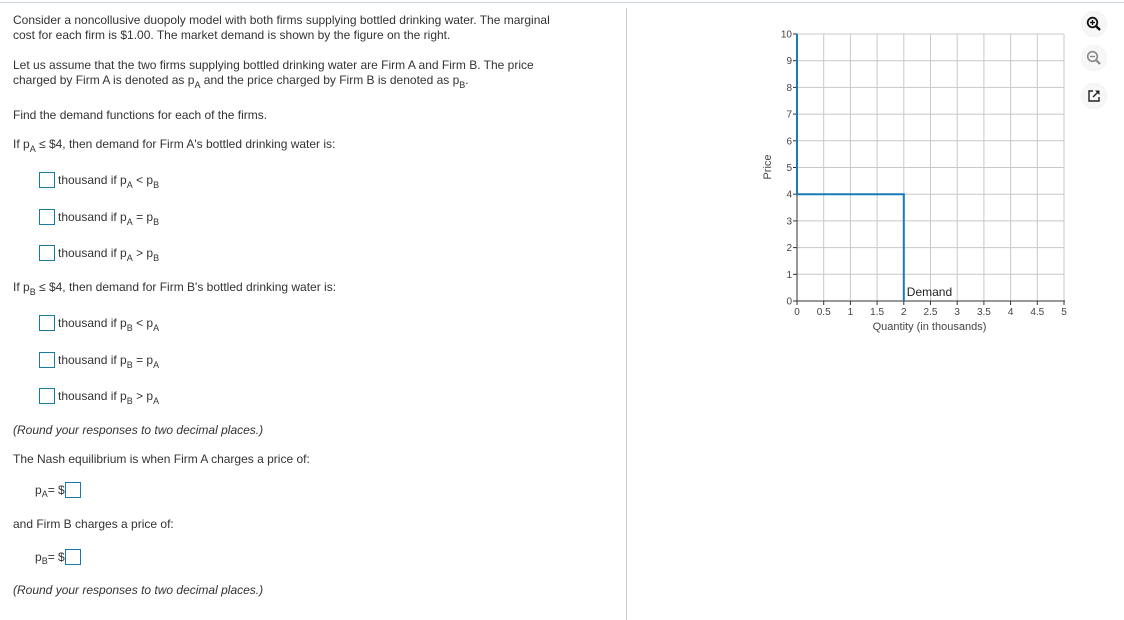 This screenshot has height=620, width=1124. I want to click on firm-a-demand-row: thousand if pA > pB, so click(99, 254).